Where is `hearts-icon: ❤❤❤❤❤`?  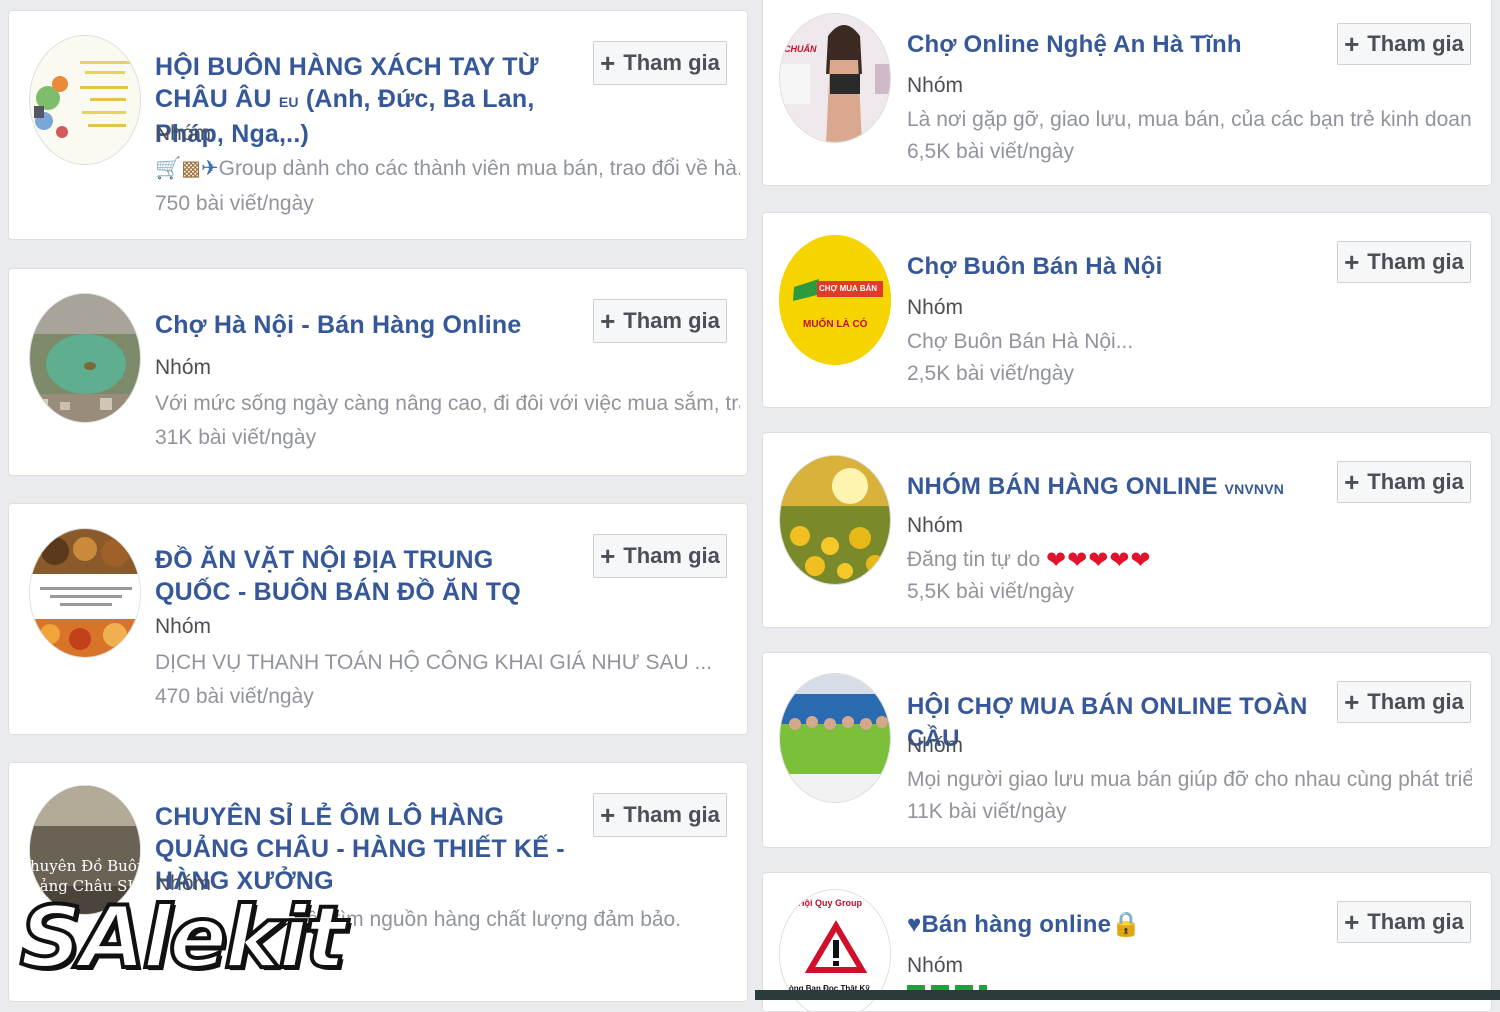 hearts-icon: ❤❤❤❤❤ is located at coordinates (1098, 560).